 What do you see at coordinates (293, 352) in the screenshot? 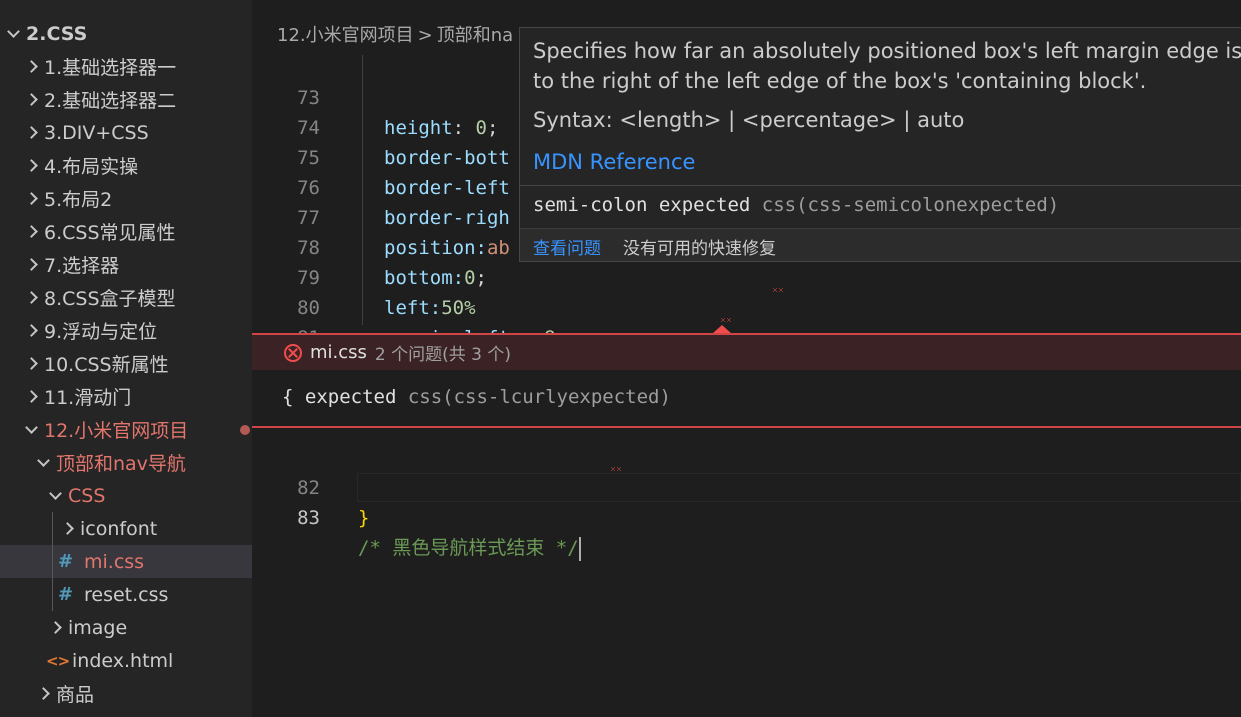
I see `error-icon` at bounding box center [293, 352].